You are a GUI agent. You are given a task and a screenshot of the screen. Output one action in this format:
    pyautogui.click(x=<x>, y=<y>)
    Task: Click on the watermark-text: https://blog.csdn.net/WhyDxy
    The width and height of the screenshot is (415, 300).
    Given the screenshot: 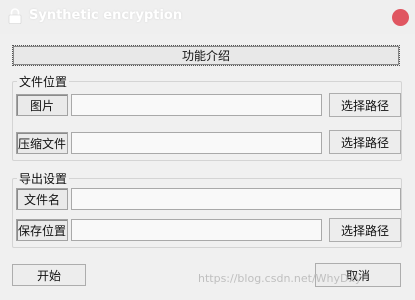 What is the action you would take?
    pyautogui.click(x=280, y=278)
    